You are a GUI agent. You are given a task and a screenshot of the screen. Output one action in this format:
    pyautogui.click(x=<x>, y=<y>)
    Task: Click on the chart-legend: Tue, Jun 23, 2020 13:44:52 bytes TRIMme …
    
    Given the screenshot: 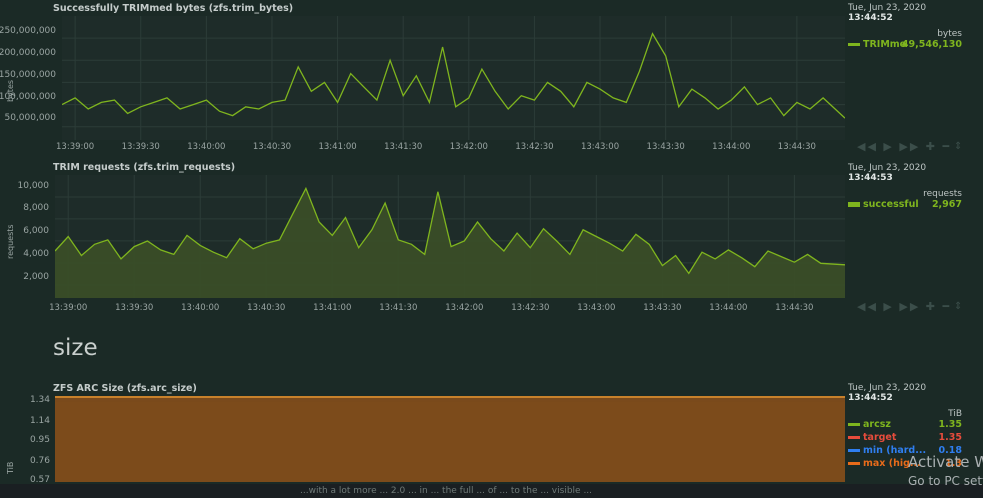 What is the action you would take?
    pyautogui.click(x=905, y=27)
    